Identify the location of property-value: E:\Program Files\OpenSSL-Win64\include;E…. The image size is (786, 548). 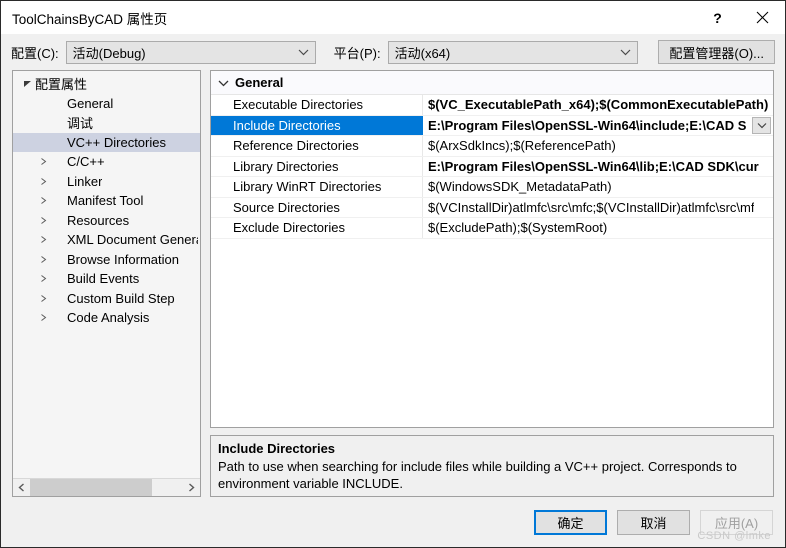
(587, 125).